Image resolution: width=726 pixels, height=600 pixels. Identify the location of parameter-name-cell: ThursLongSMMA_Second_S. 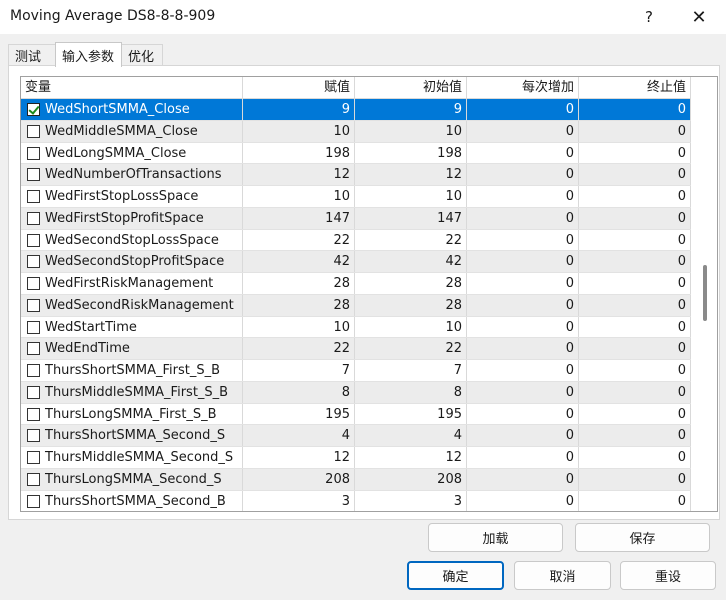
(132, 479).